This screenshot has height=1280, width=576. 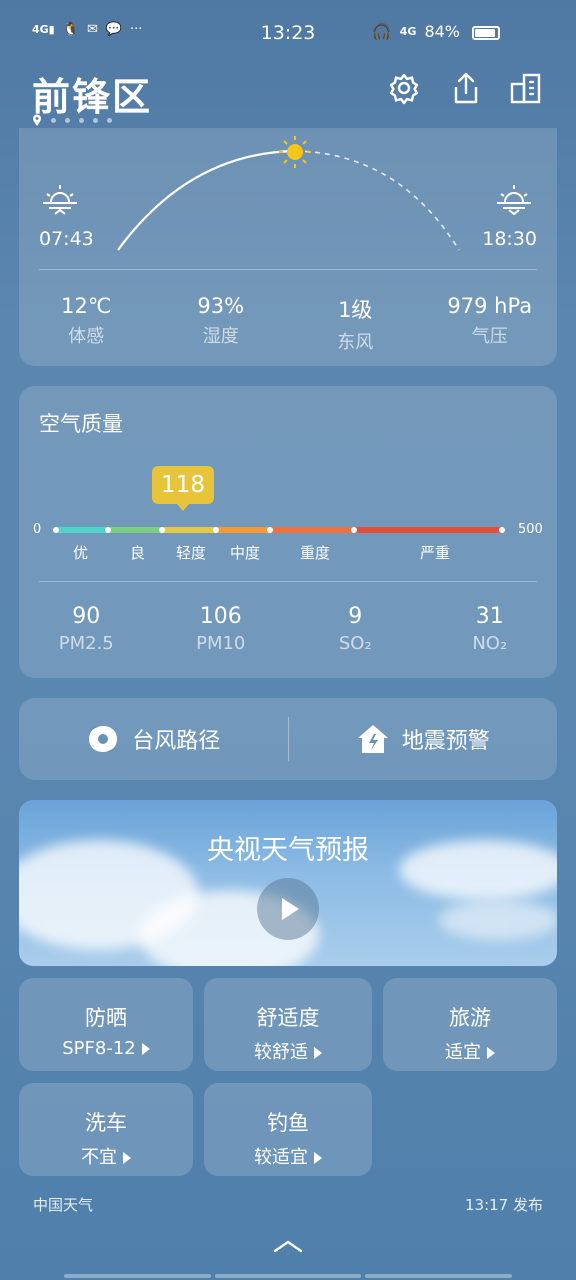 I want to click on stat-pressure: 979 hPa 气压, so click(x=490, y=320).